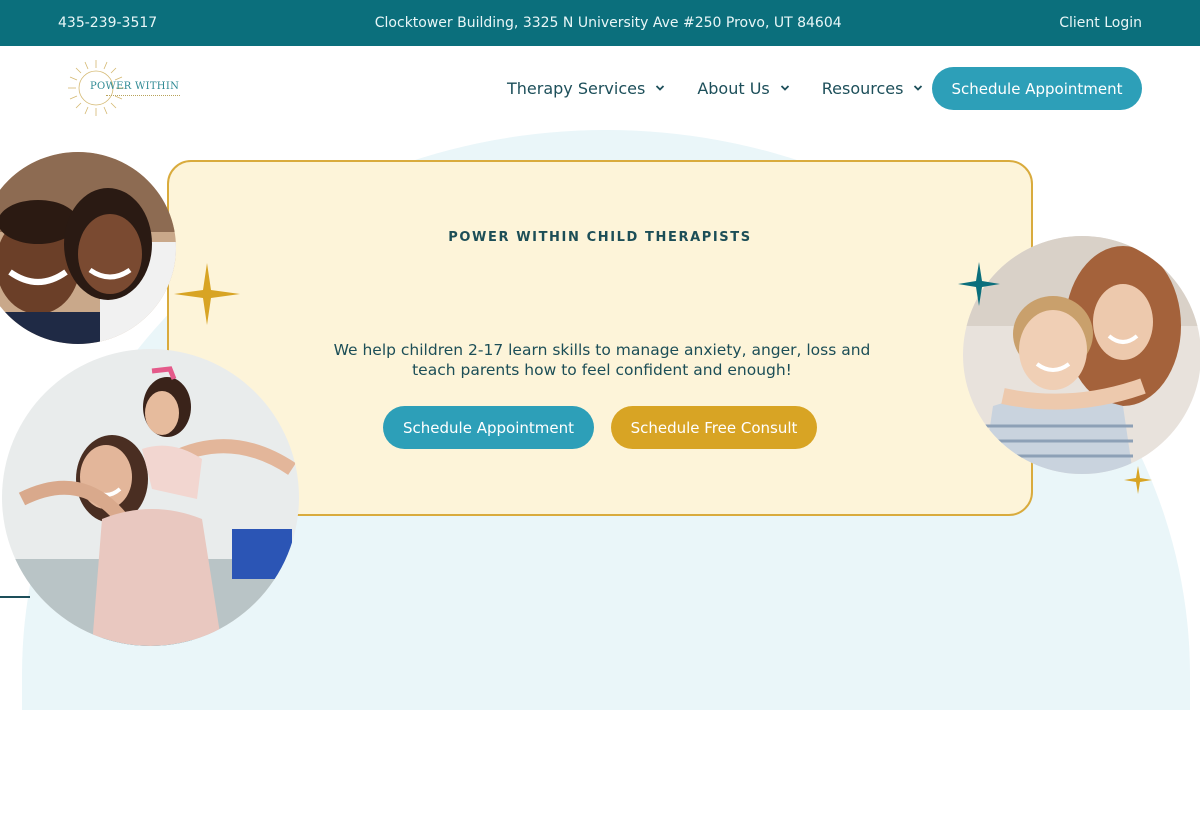 Image resolution: width=1200 pixels, height=833 pixels. Describe the element at coordinates (714, 427) in the screenshot. I see `schedule-free-consult-button: Schedule Free Consult` at that location.